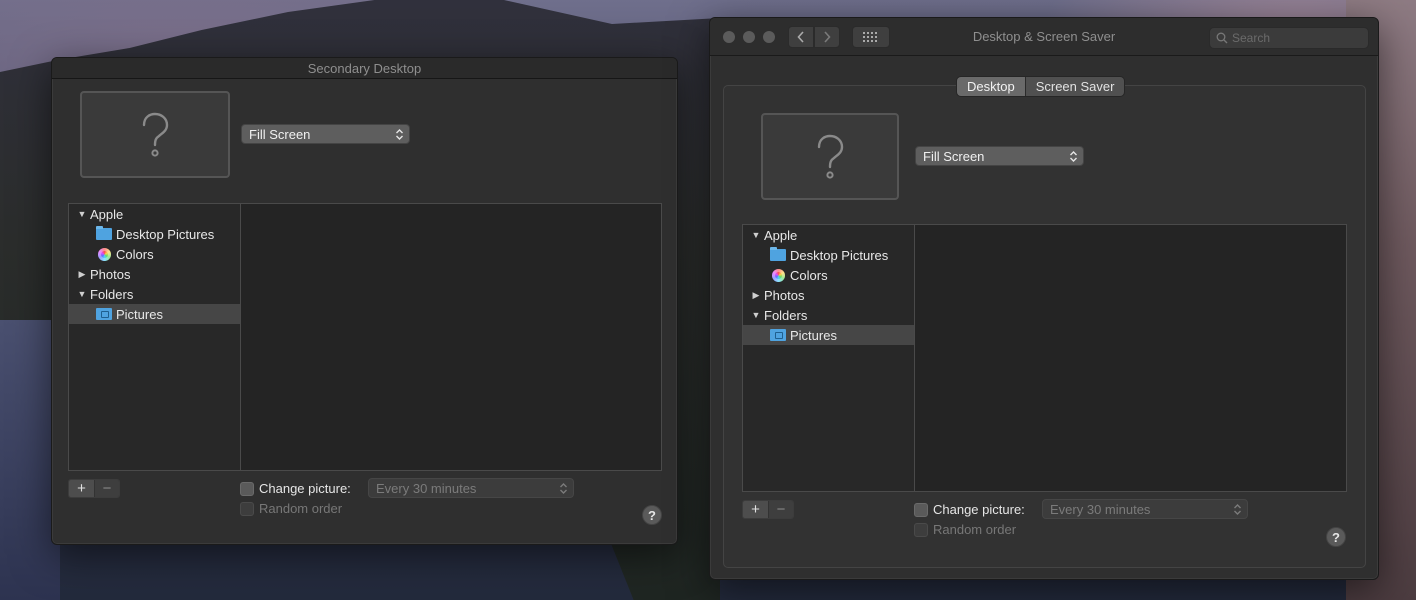 Image resolution: width=1416 pixels, height=600 pixels. What do you see at coordinates (1297, 38) in the screenshot?
I see `search-input` at bounding box center [1297, 38].